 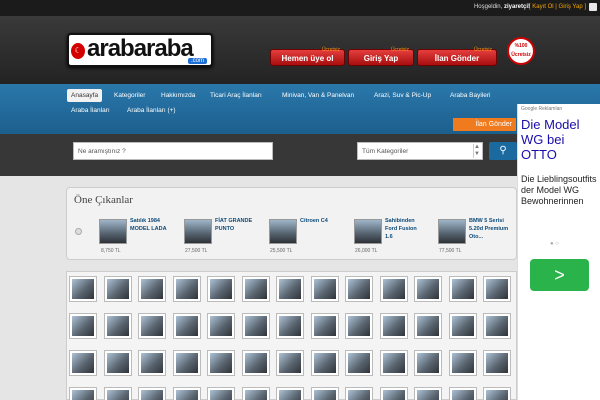 What do you see at coordinates (150, 225) in the screenshot?
I see `featured-car-name: Satılık 1984 MODEL LADA` at bounding box center [150, 225].